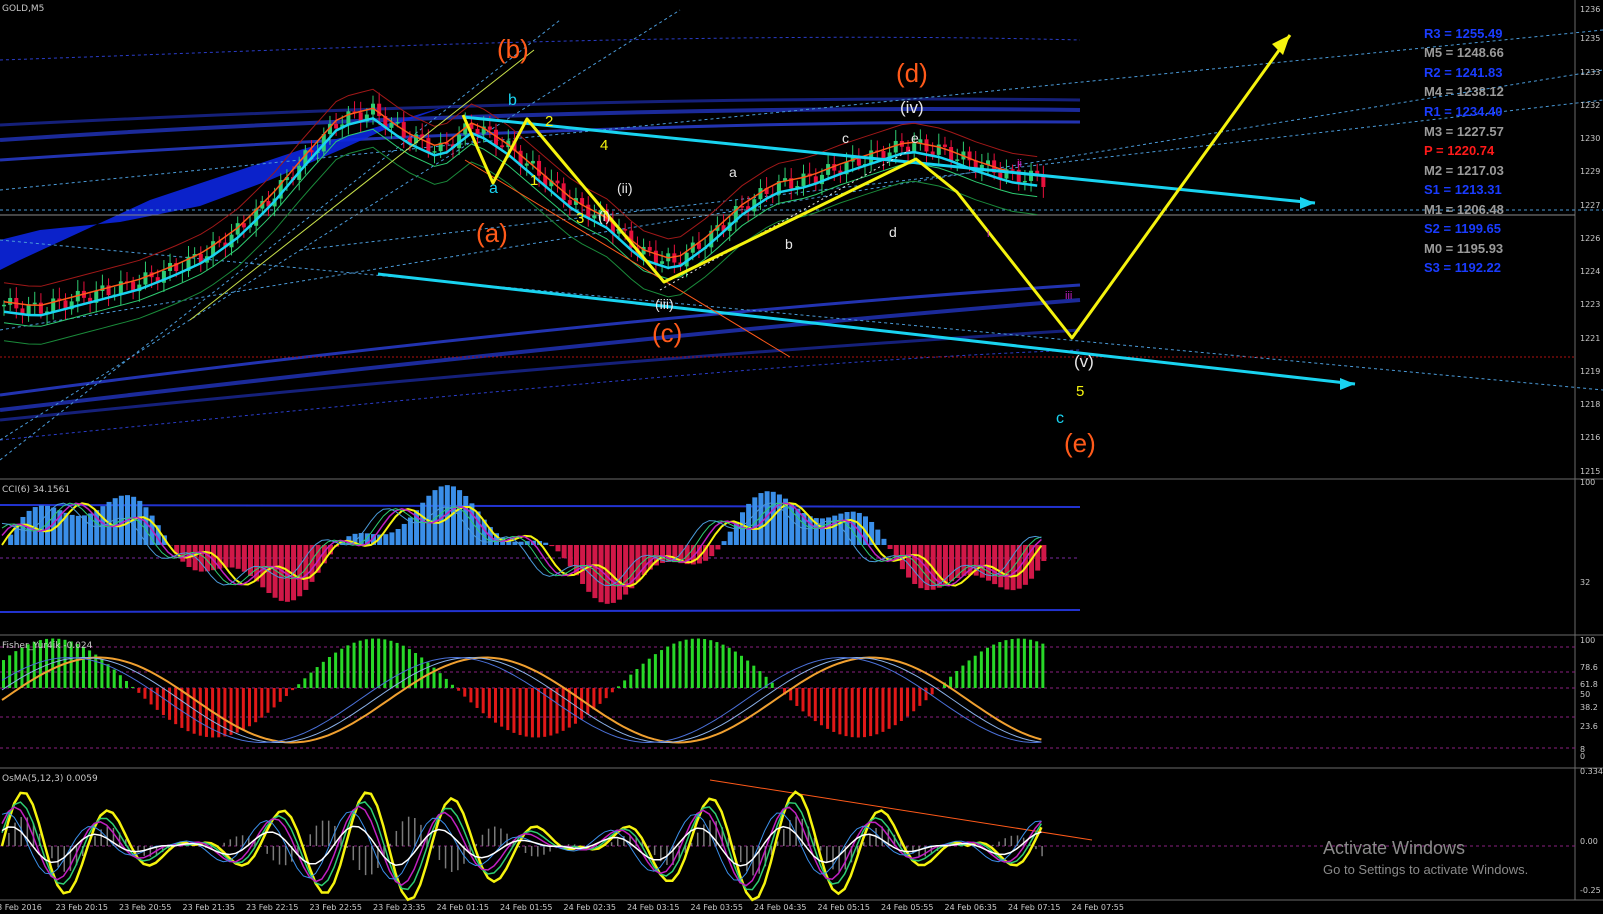  Describe the element at coordinates (1080, 443) in the screenshot. I see `wave-label: (e)` at that location.